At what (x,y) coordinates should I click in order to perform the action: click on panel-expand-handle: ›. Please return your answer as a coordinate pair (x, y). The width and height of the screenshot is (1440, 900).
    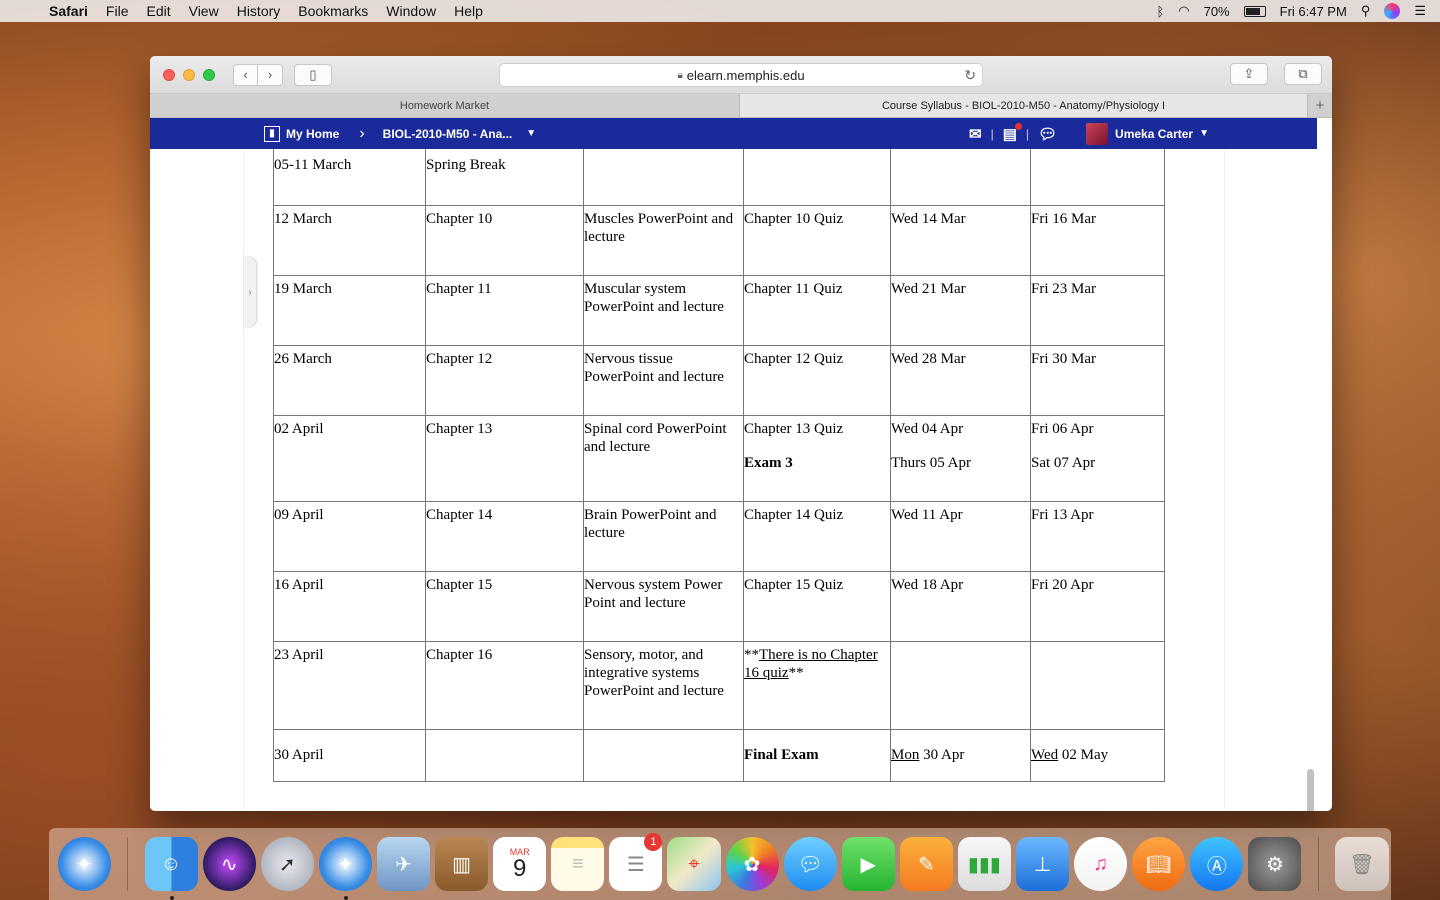
    Looking at the image, I should click on (250, 292).